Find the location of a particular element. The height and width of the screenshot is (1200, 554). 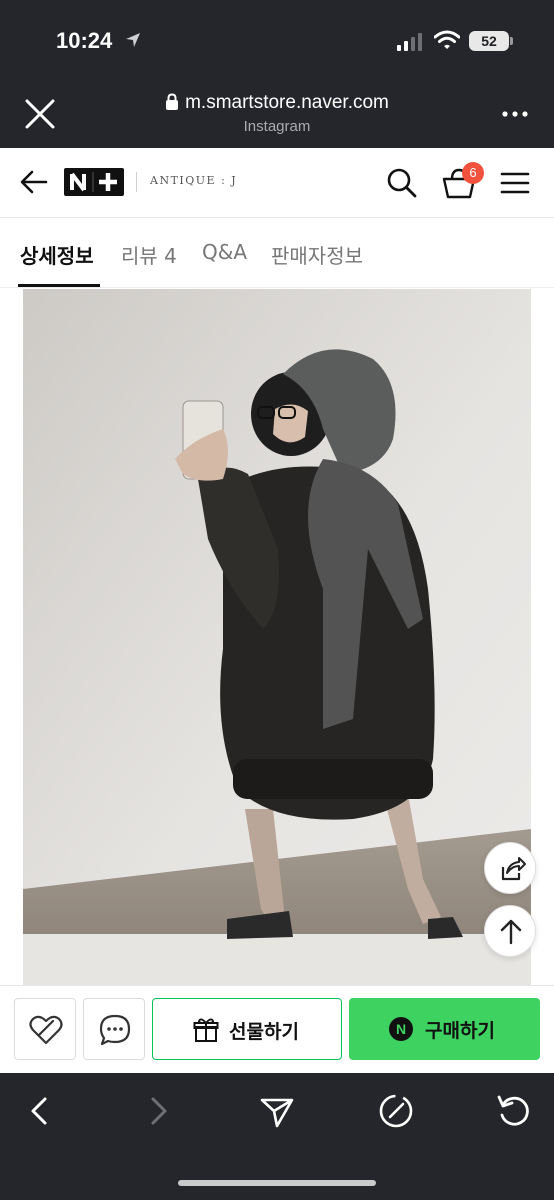

logo-divider is located at coordinates (136, 182).